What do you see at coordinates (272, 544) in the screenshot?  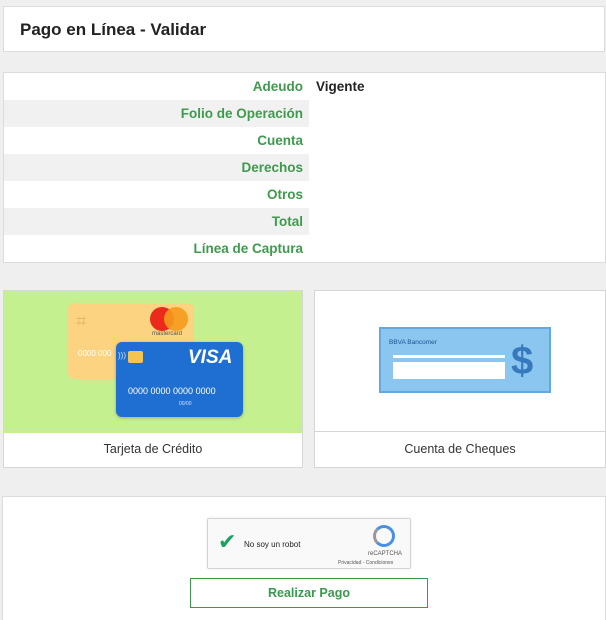 I see `recaptcha-label: No soy un robot` at bounding box center [272, 544].